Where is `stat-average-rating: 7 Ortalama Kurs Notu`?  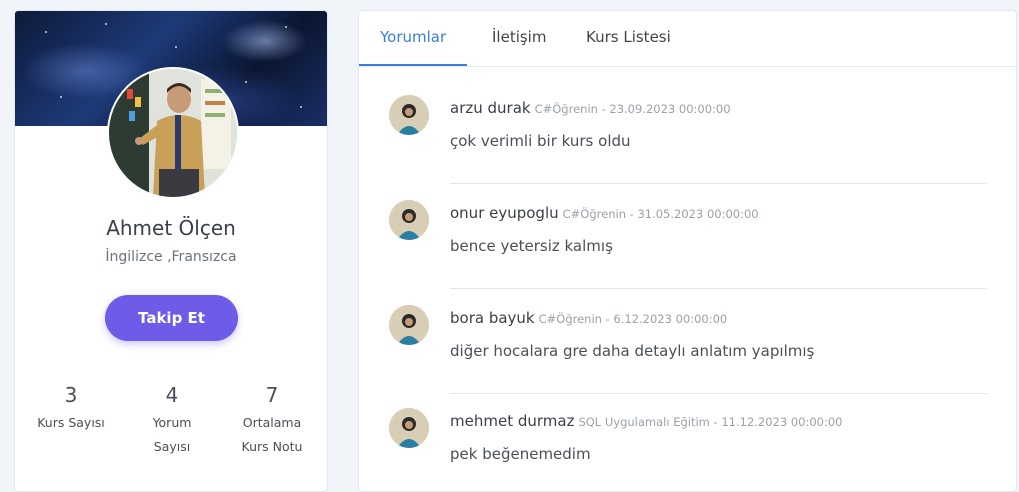 stat-average-rating: 7 Ortalama Kurs Notu is located at coordinates (272, 421).